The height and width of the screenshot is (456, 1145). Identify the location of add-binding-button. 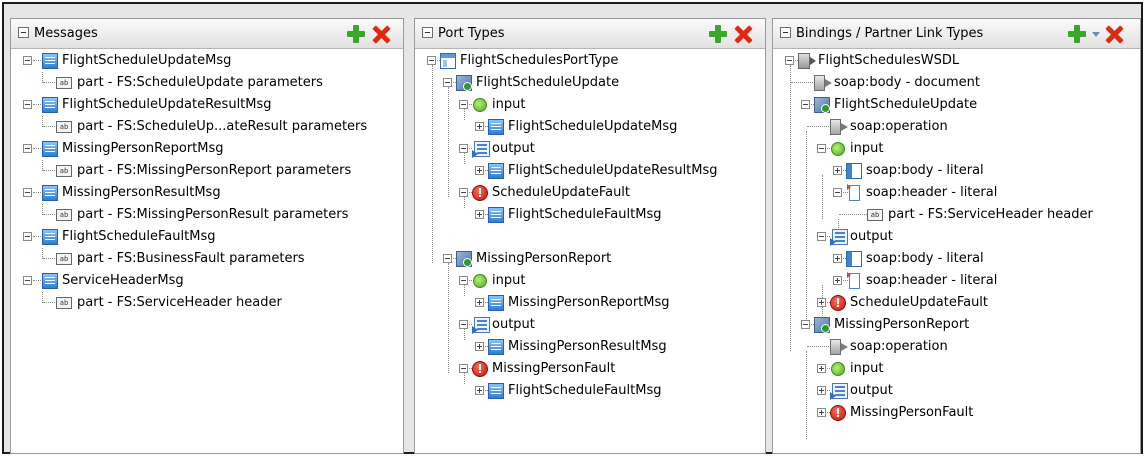
(1077, 34).